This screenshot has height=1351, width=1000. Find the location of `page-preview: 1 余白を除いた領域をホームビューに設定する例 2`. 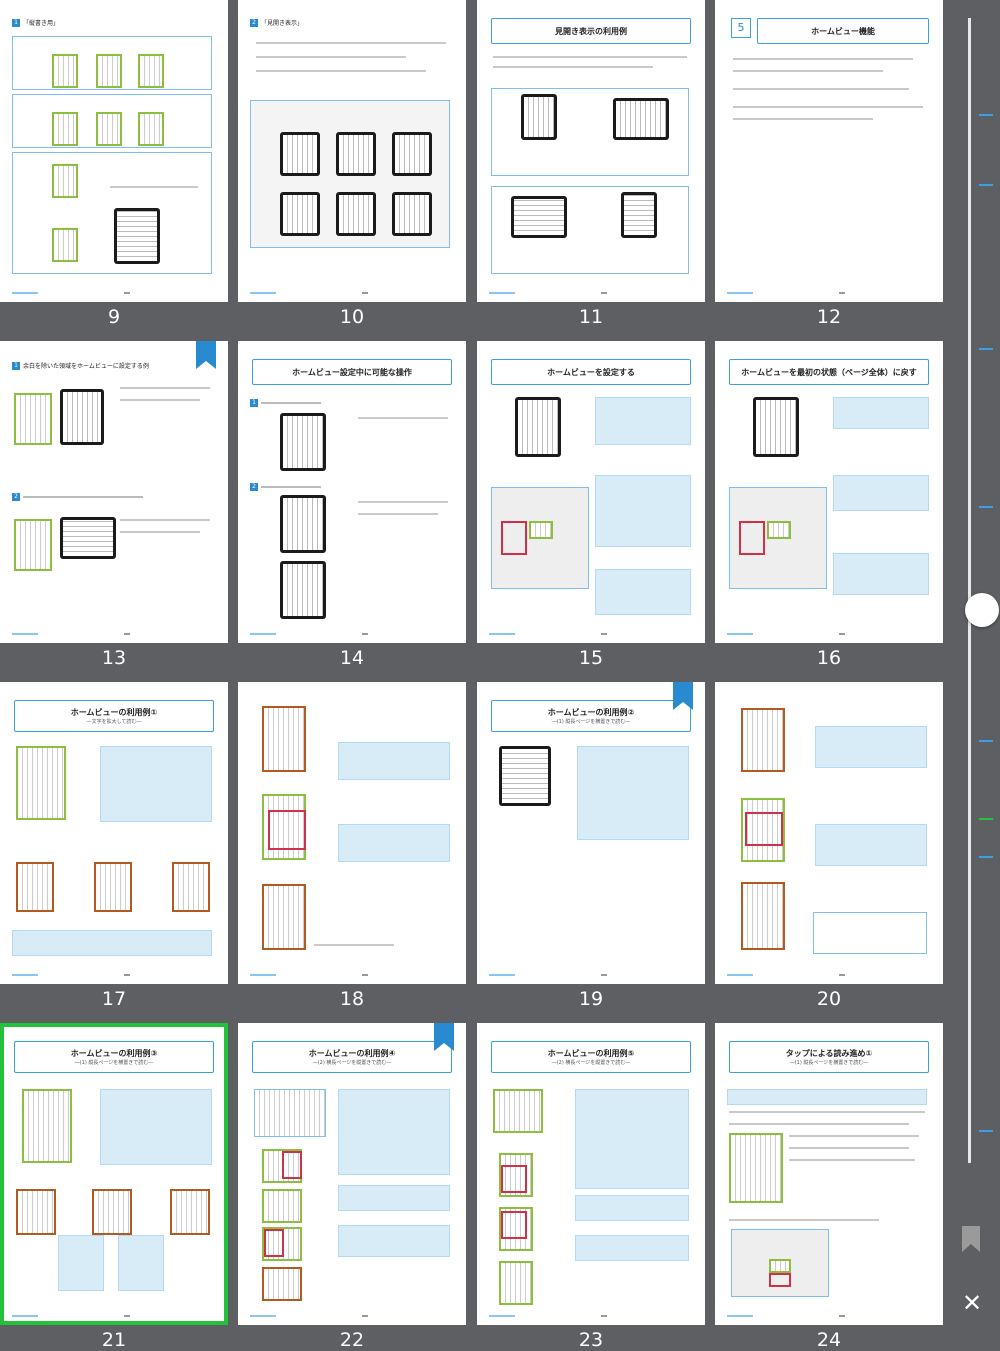

page-preview: 1 余白を除いた領域をホームビューに設定する例 2 is located at coordinates (114, 492).